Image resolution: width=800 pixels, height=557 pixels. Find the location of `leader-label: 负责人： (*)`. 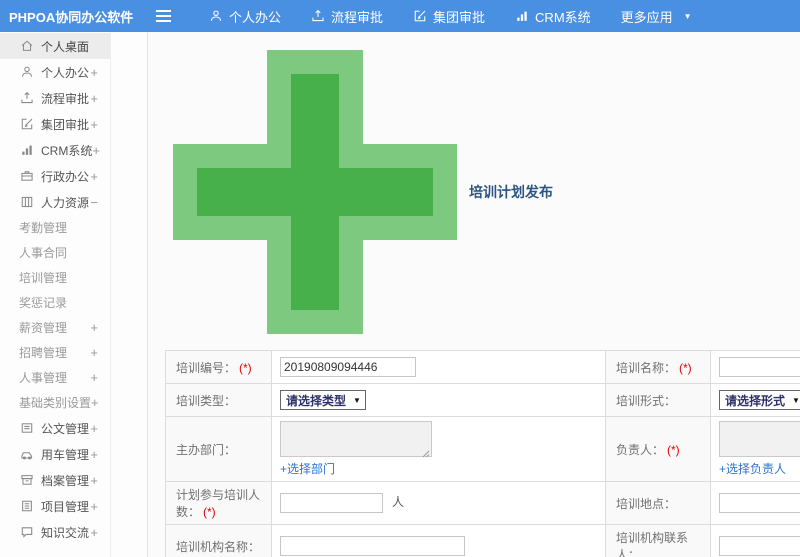

leader-label: 负责人： (*) is located at coordinates (658, 449).